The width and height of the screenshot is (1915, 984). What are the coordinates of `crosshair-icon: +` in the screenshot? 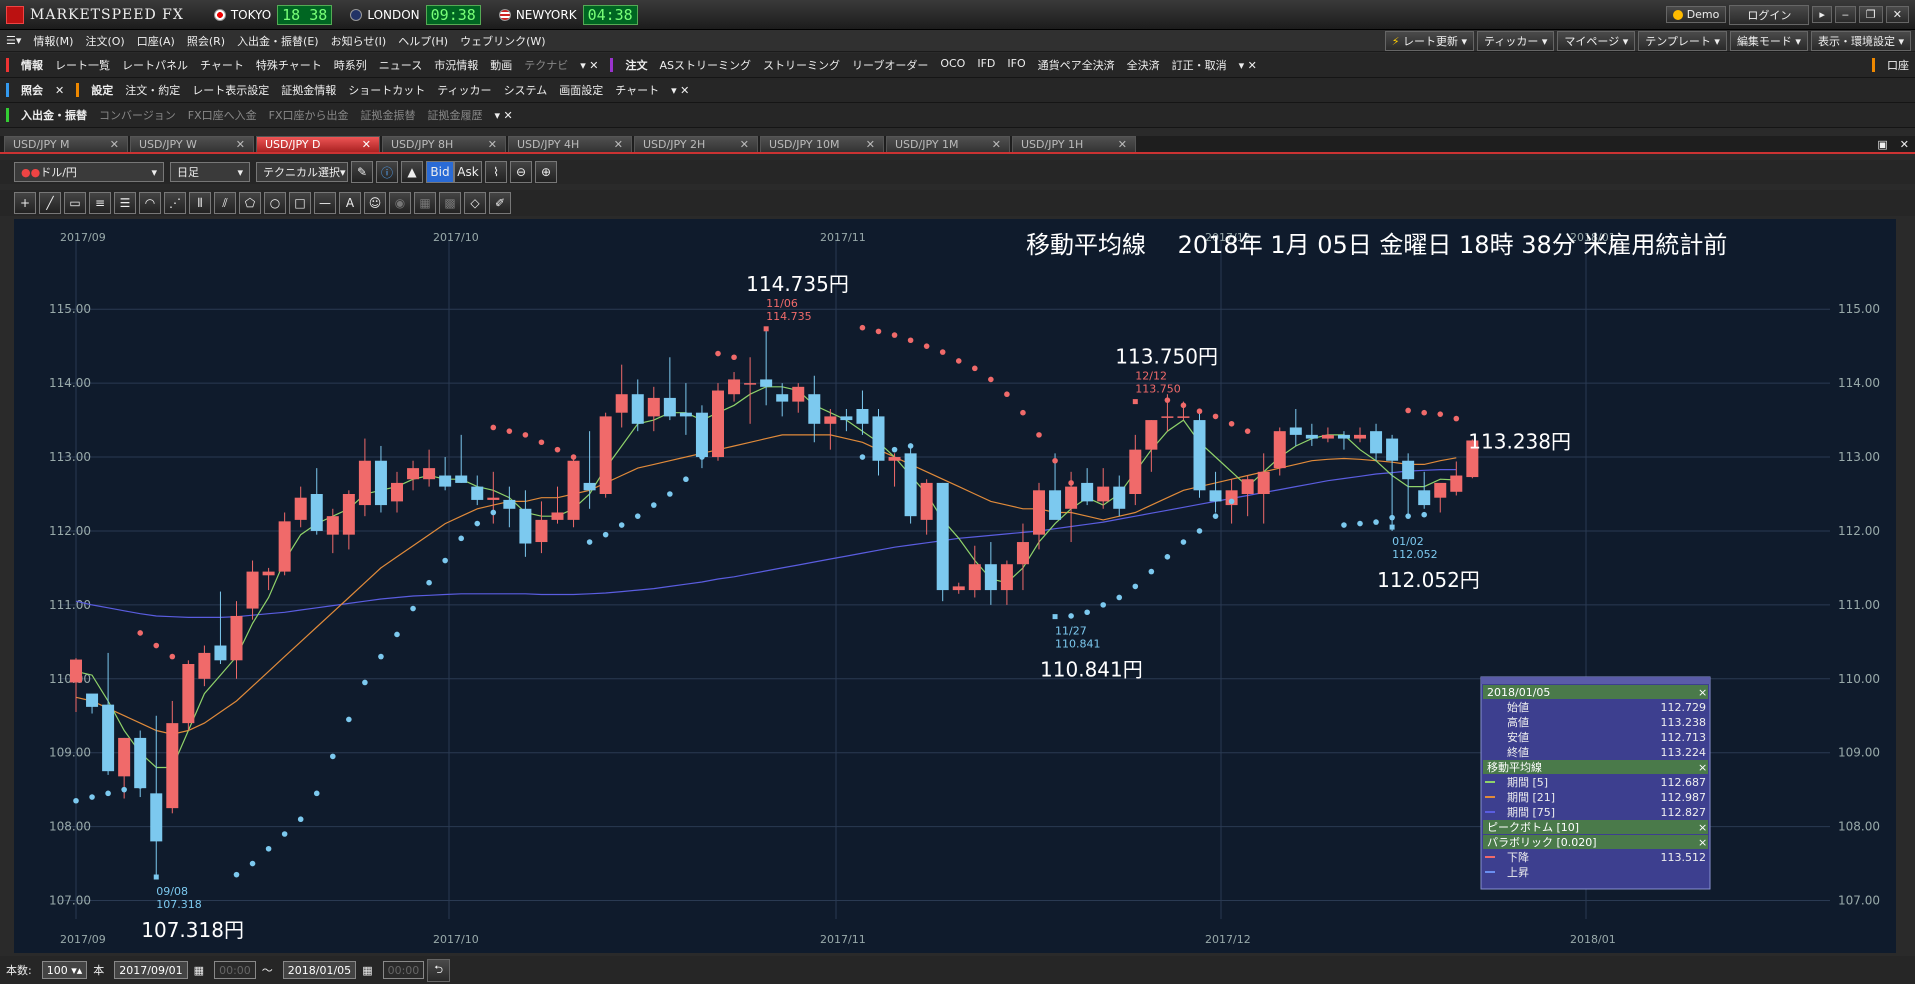 It's located at (25, 203).